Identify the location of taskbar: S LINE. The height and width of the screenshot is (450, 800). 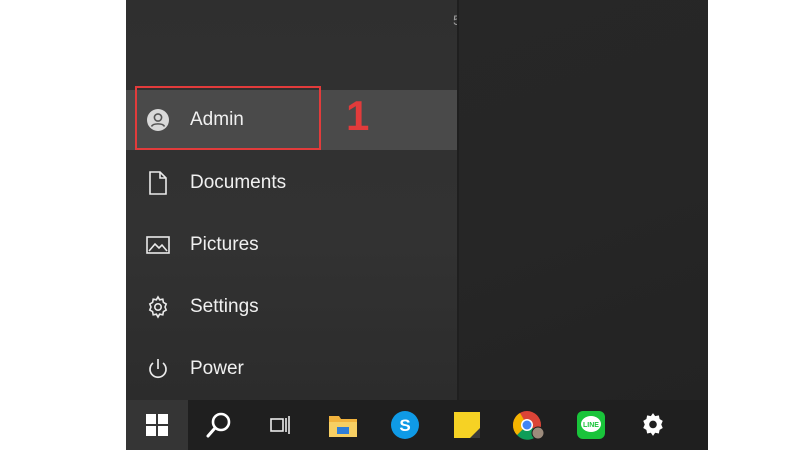
(417, 425).